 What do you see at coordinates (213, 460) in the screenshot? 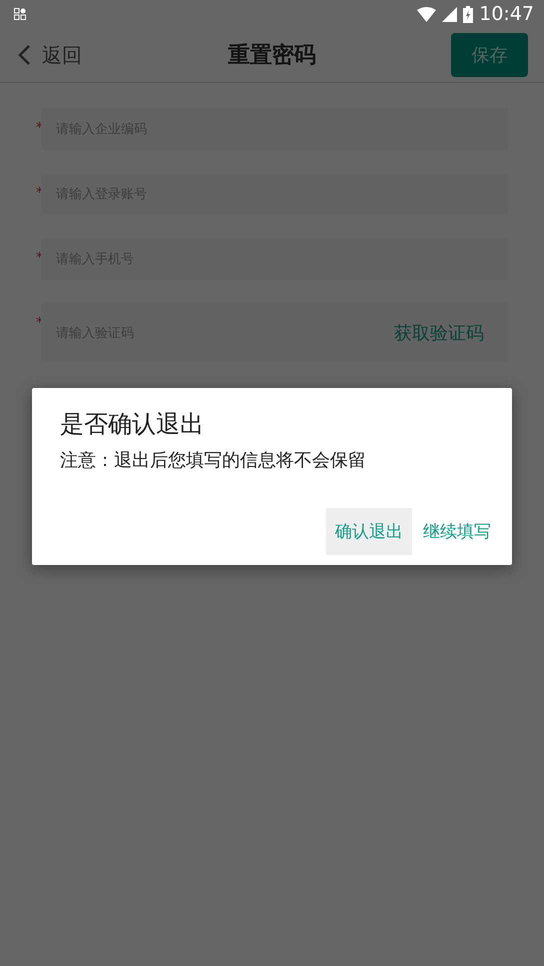
I see `dialog-message: 注意：退出后您填写的信息将不会保留` at bounding box center [213, 460].